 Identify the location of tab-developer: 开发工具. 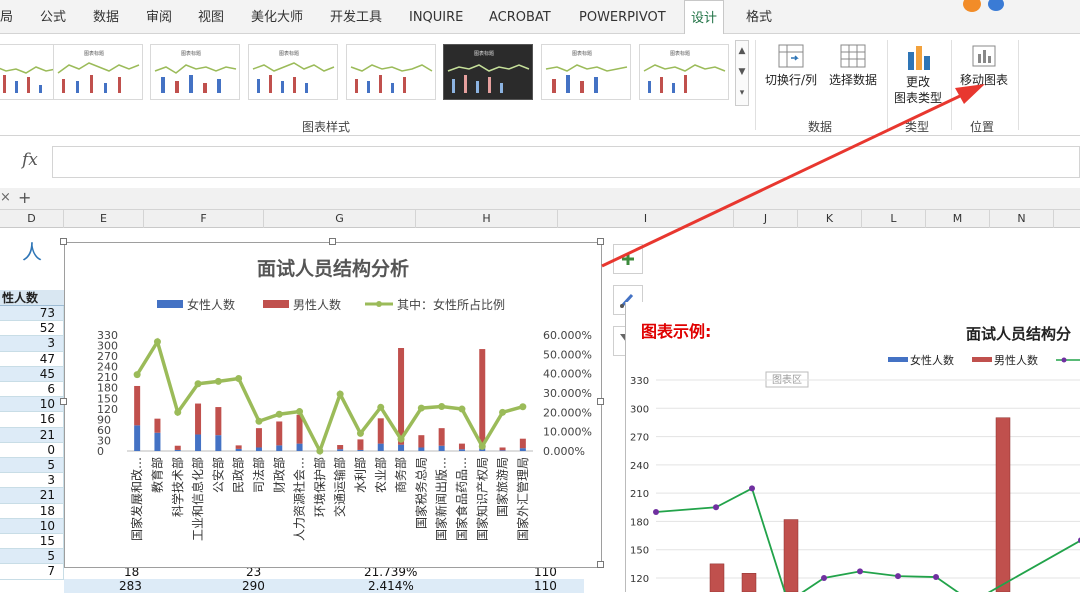
(356, 17).